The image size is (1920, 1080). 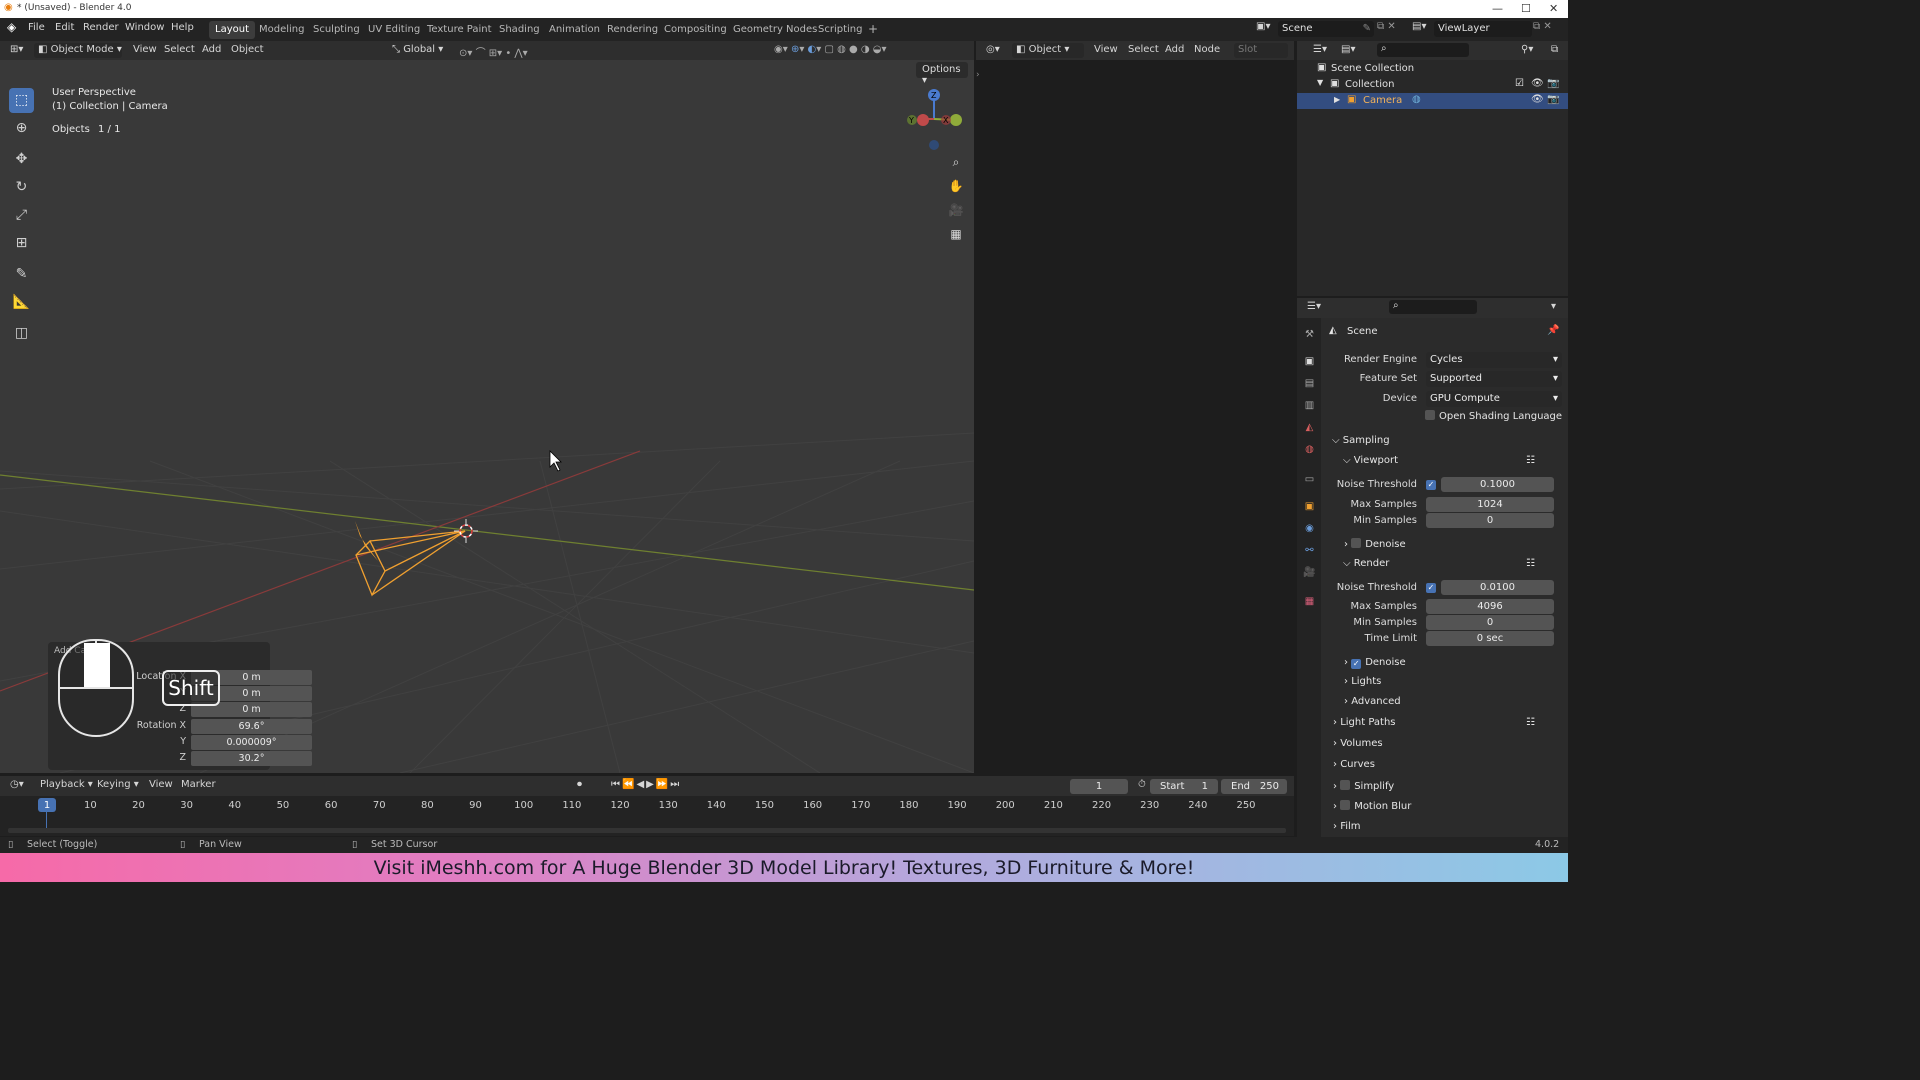 I want to click on editor-type-icon: ⊞▾, so click(x=16, y=50).